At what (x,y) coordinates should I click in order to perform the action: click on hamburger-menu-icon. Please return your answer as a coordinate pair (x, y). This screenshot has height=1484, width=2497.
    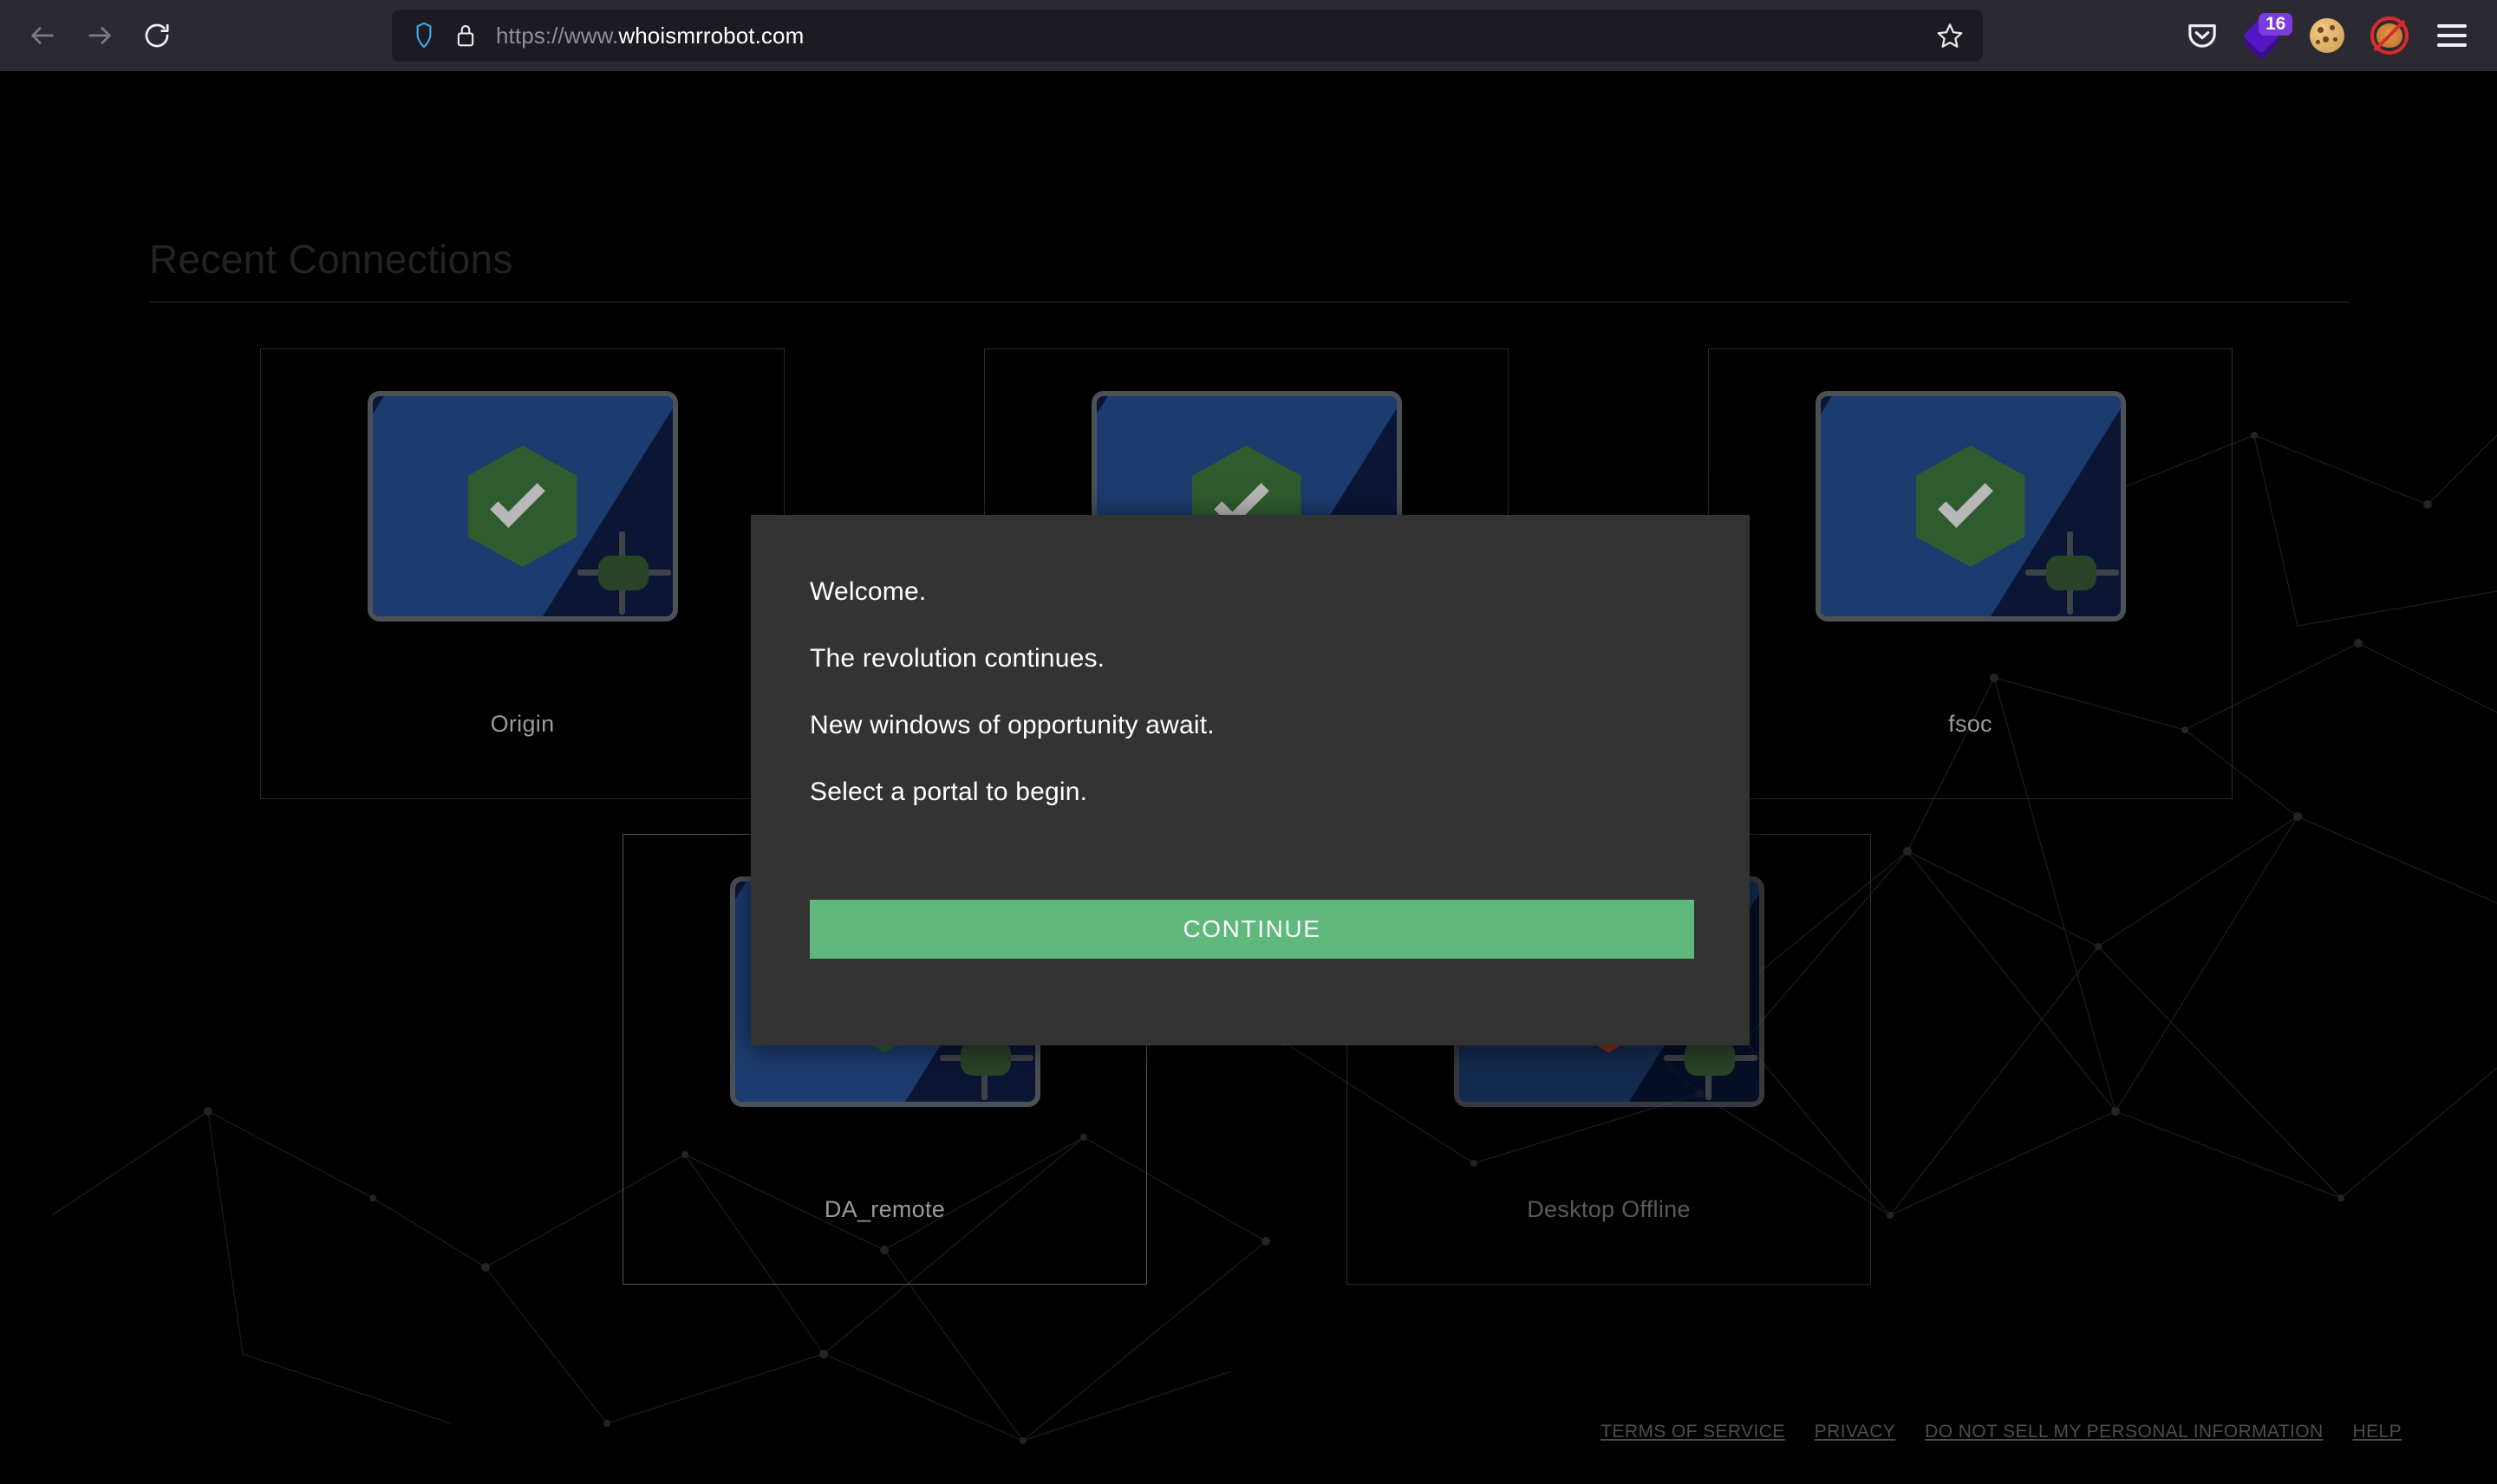
    Looking at the image, I should click on (2452, 35).